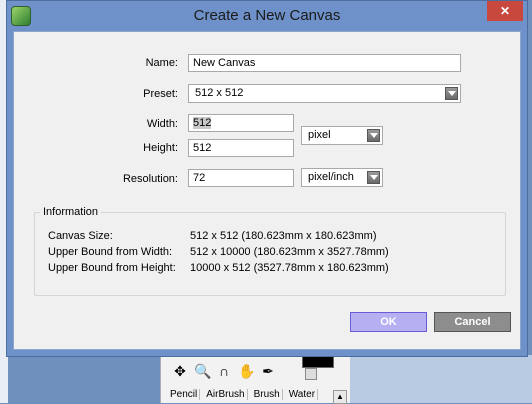  Describe the element at coordinates (324, 93) in the screenshot. I see `preset-dropdown: 512 x 512` at that location.